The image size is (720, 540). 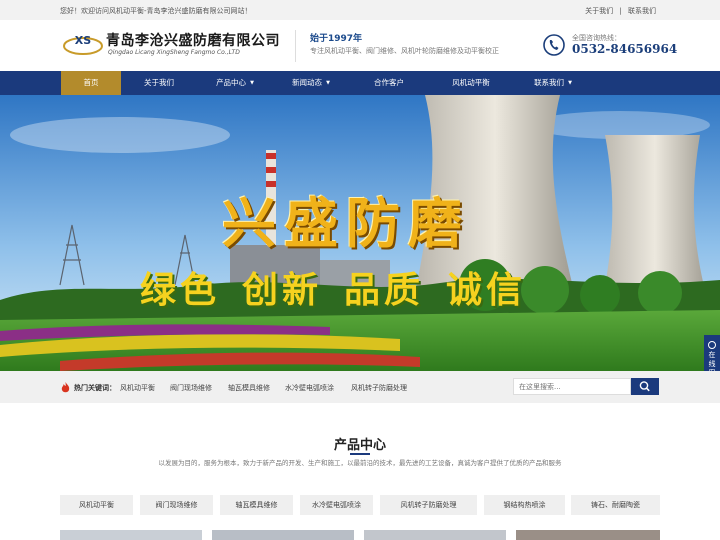 What do you see at coordinates (615, 505) in the screenshot?
I see `category-tab: 铸石、耐磨陶瓷` at bounding box center [615, 505].